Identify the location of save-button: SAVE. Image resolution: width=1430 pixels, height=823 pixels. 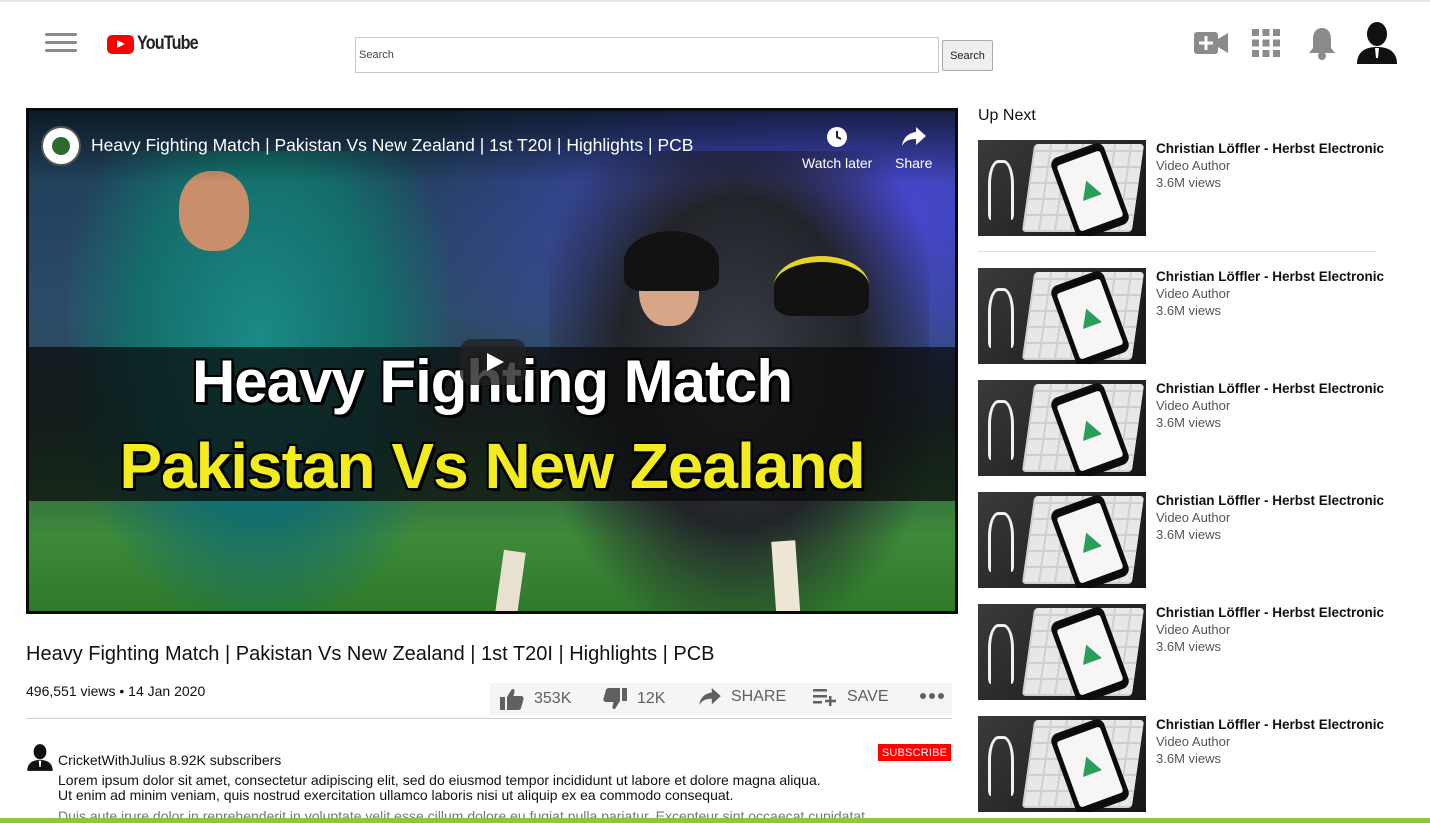
(851, 697).